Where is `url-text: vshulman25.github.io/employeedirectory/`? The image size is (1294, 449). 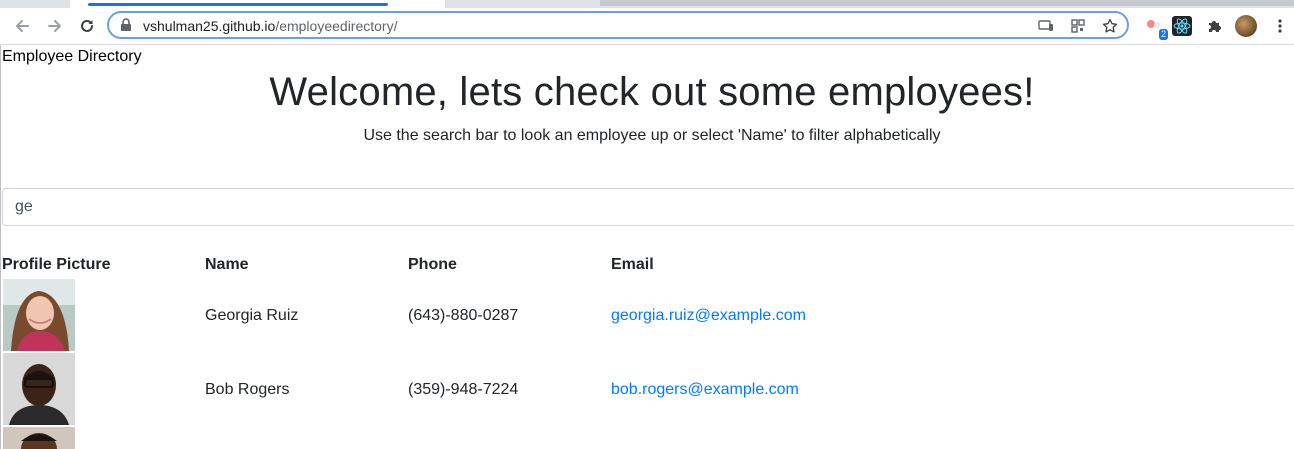 url-text: vshulman25.github.io/employeedirectory/ is located at coordinates (270, 26).